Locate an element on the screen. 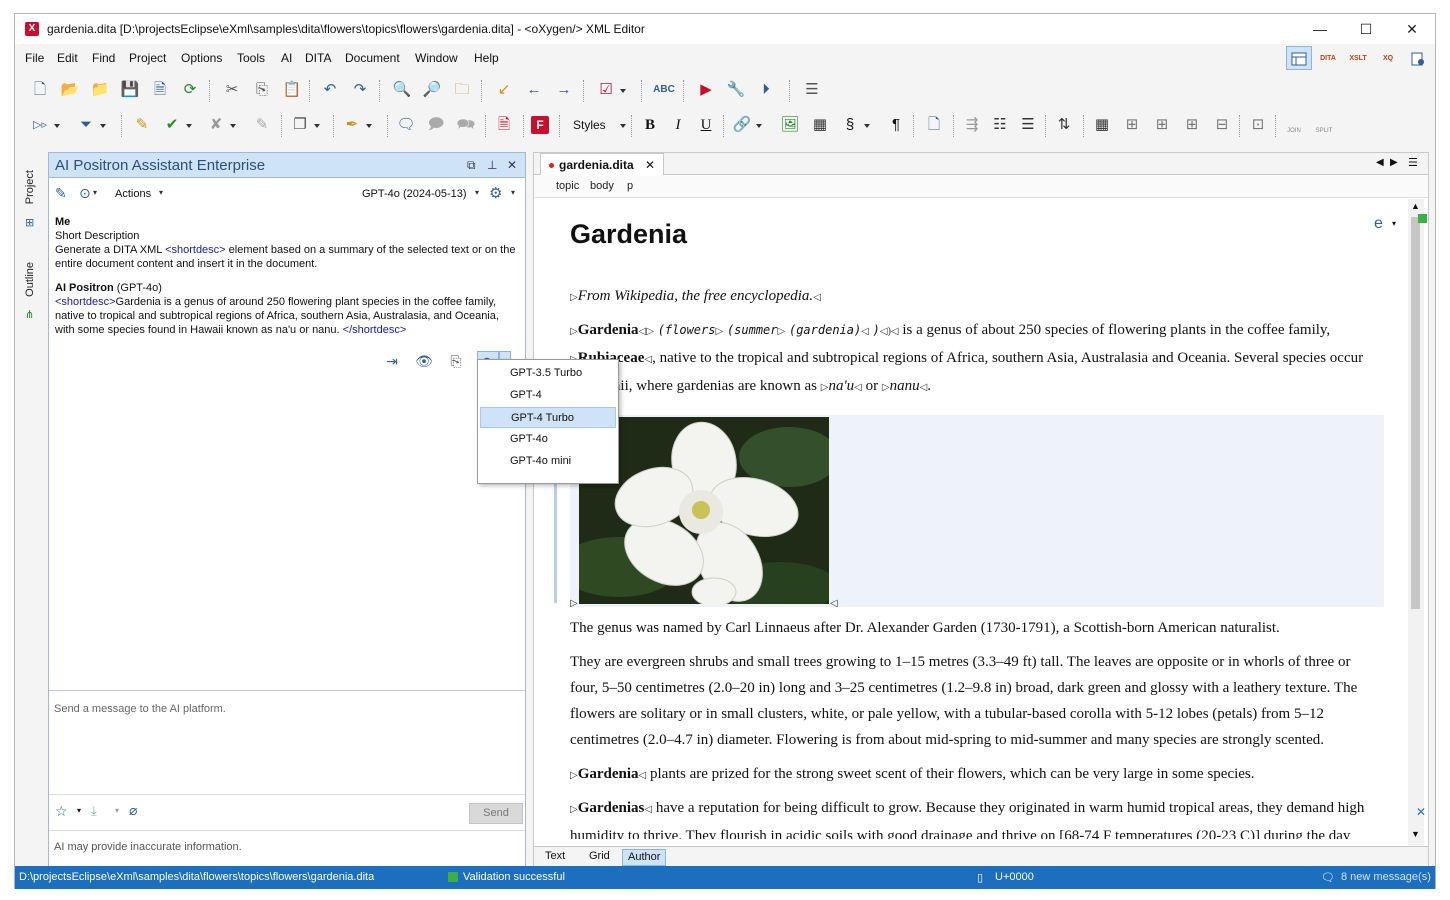 The height and width of the screenshot is (900, 1450). redo-icon: ↷ is located at coordinates (360, 90).